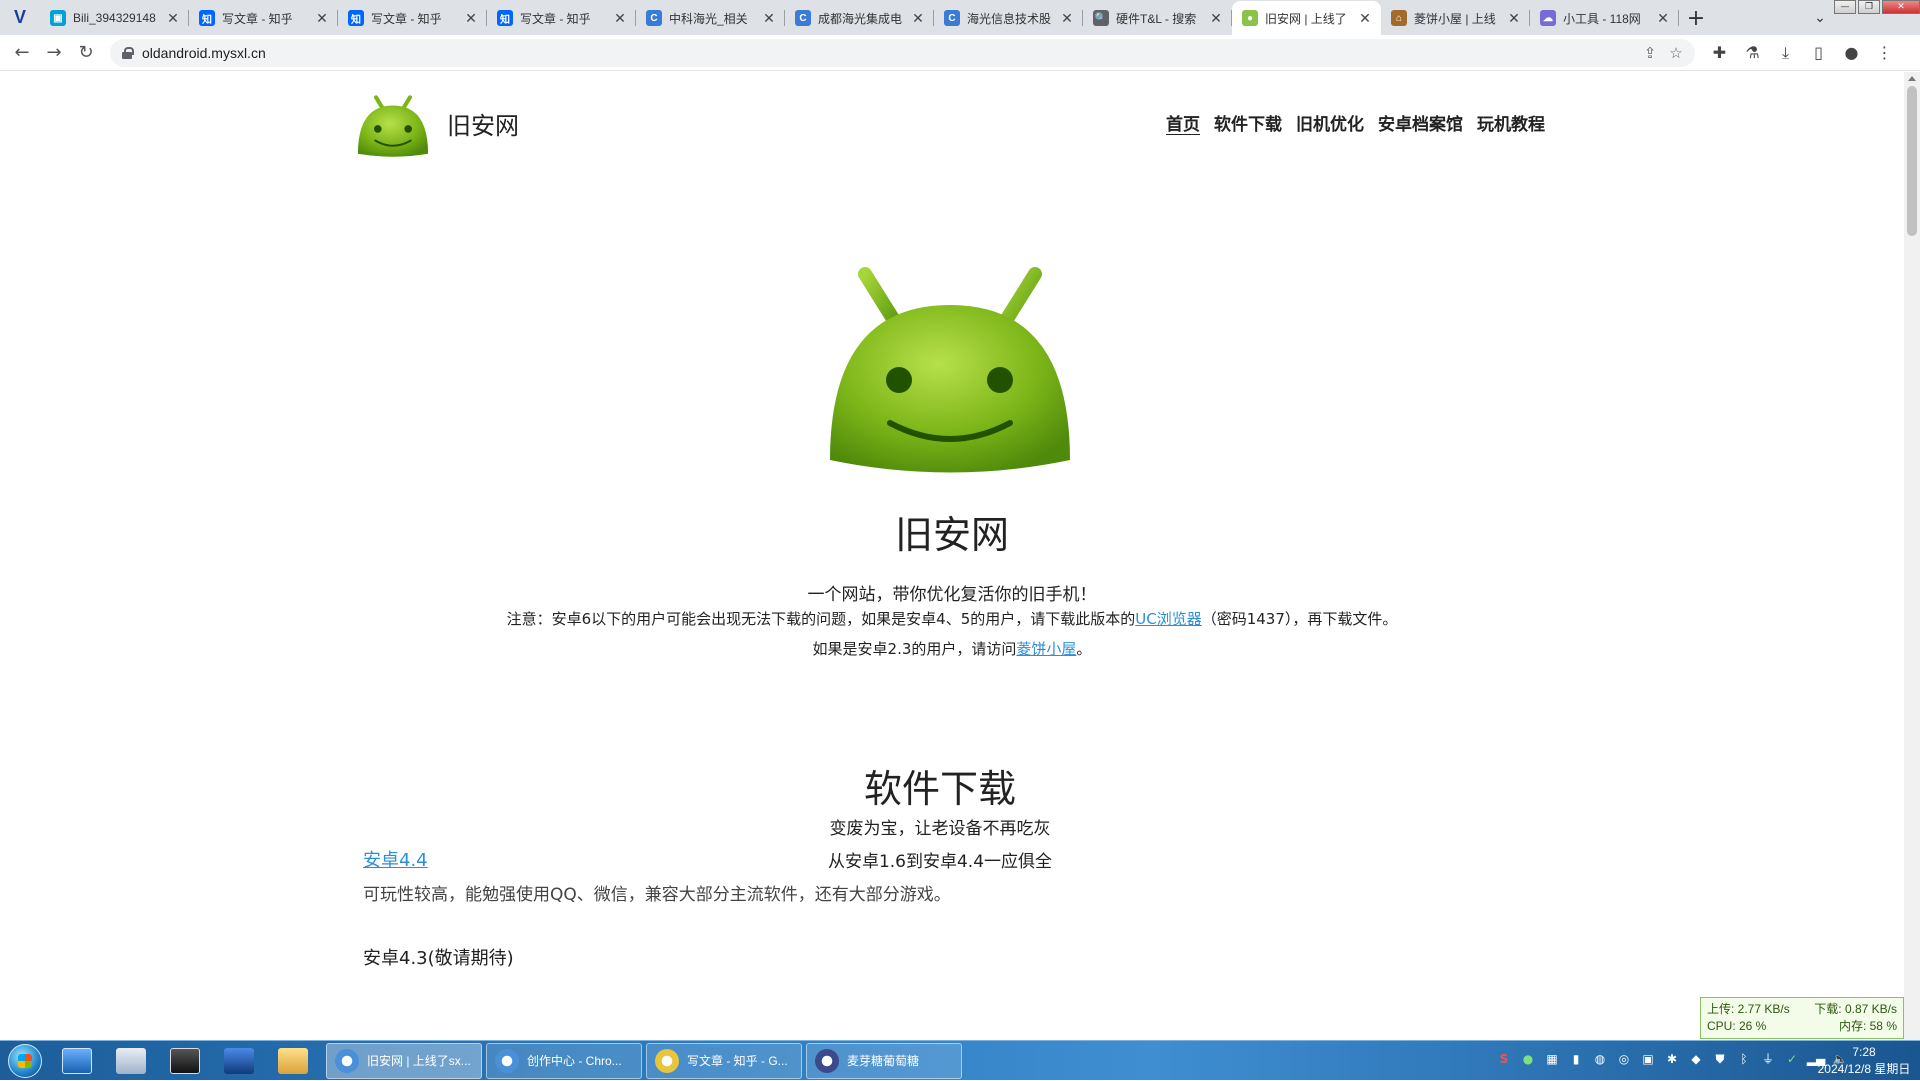 The width and height of the screenshot is (1920, 1081). What do you see at coordinates (1552, 1059) in the screenshot?
I see `tray-app-icon: ▦` at bounding box center [1552, 1059].